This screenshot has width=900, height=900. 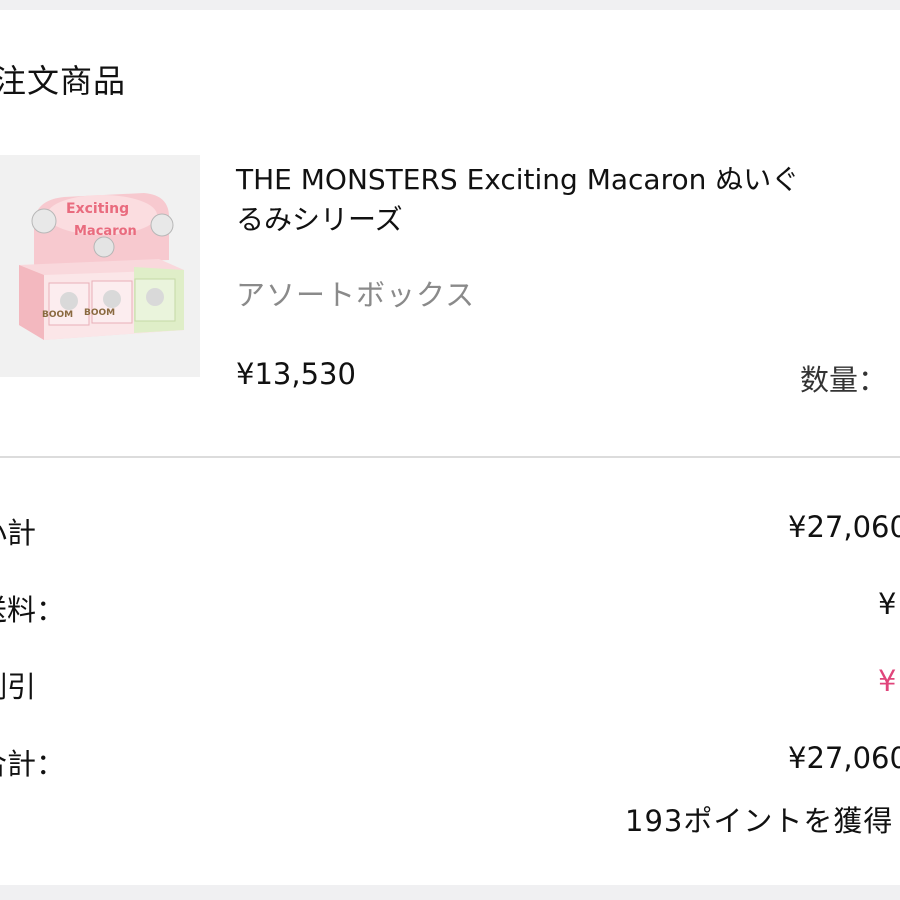 What do you see at coordinates (319, 219) in the screenshot?
I see `product-title-line-2: るみシリーズ` at bounding box center [319, 219].